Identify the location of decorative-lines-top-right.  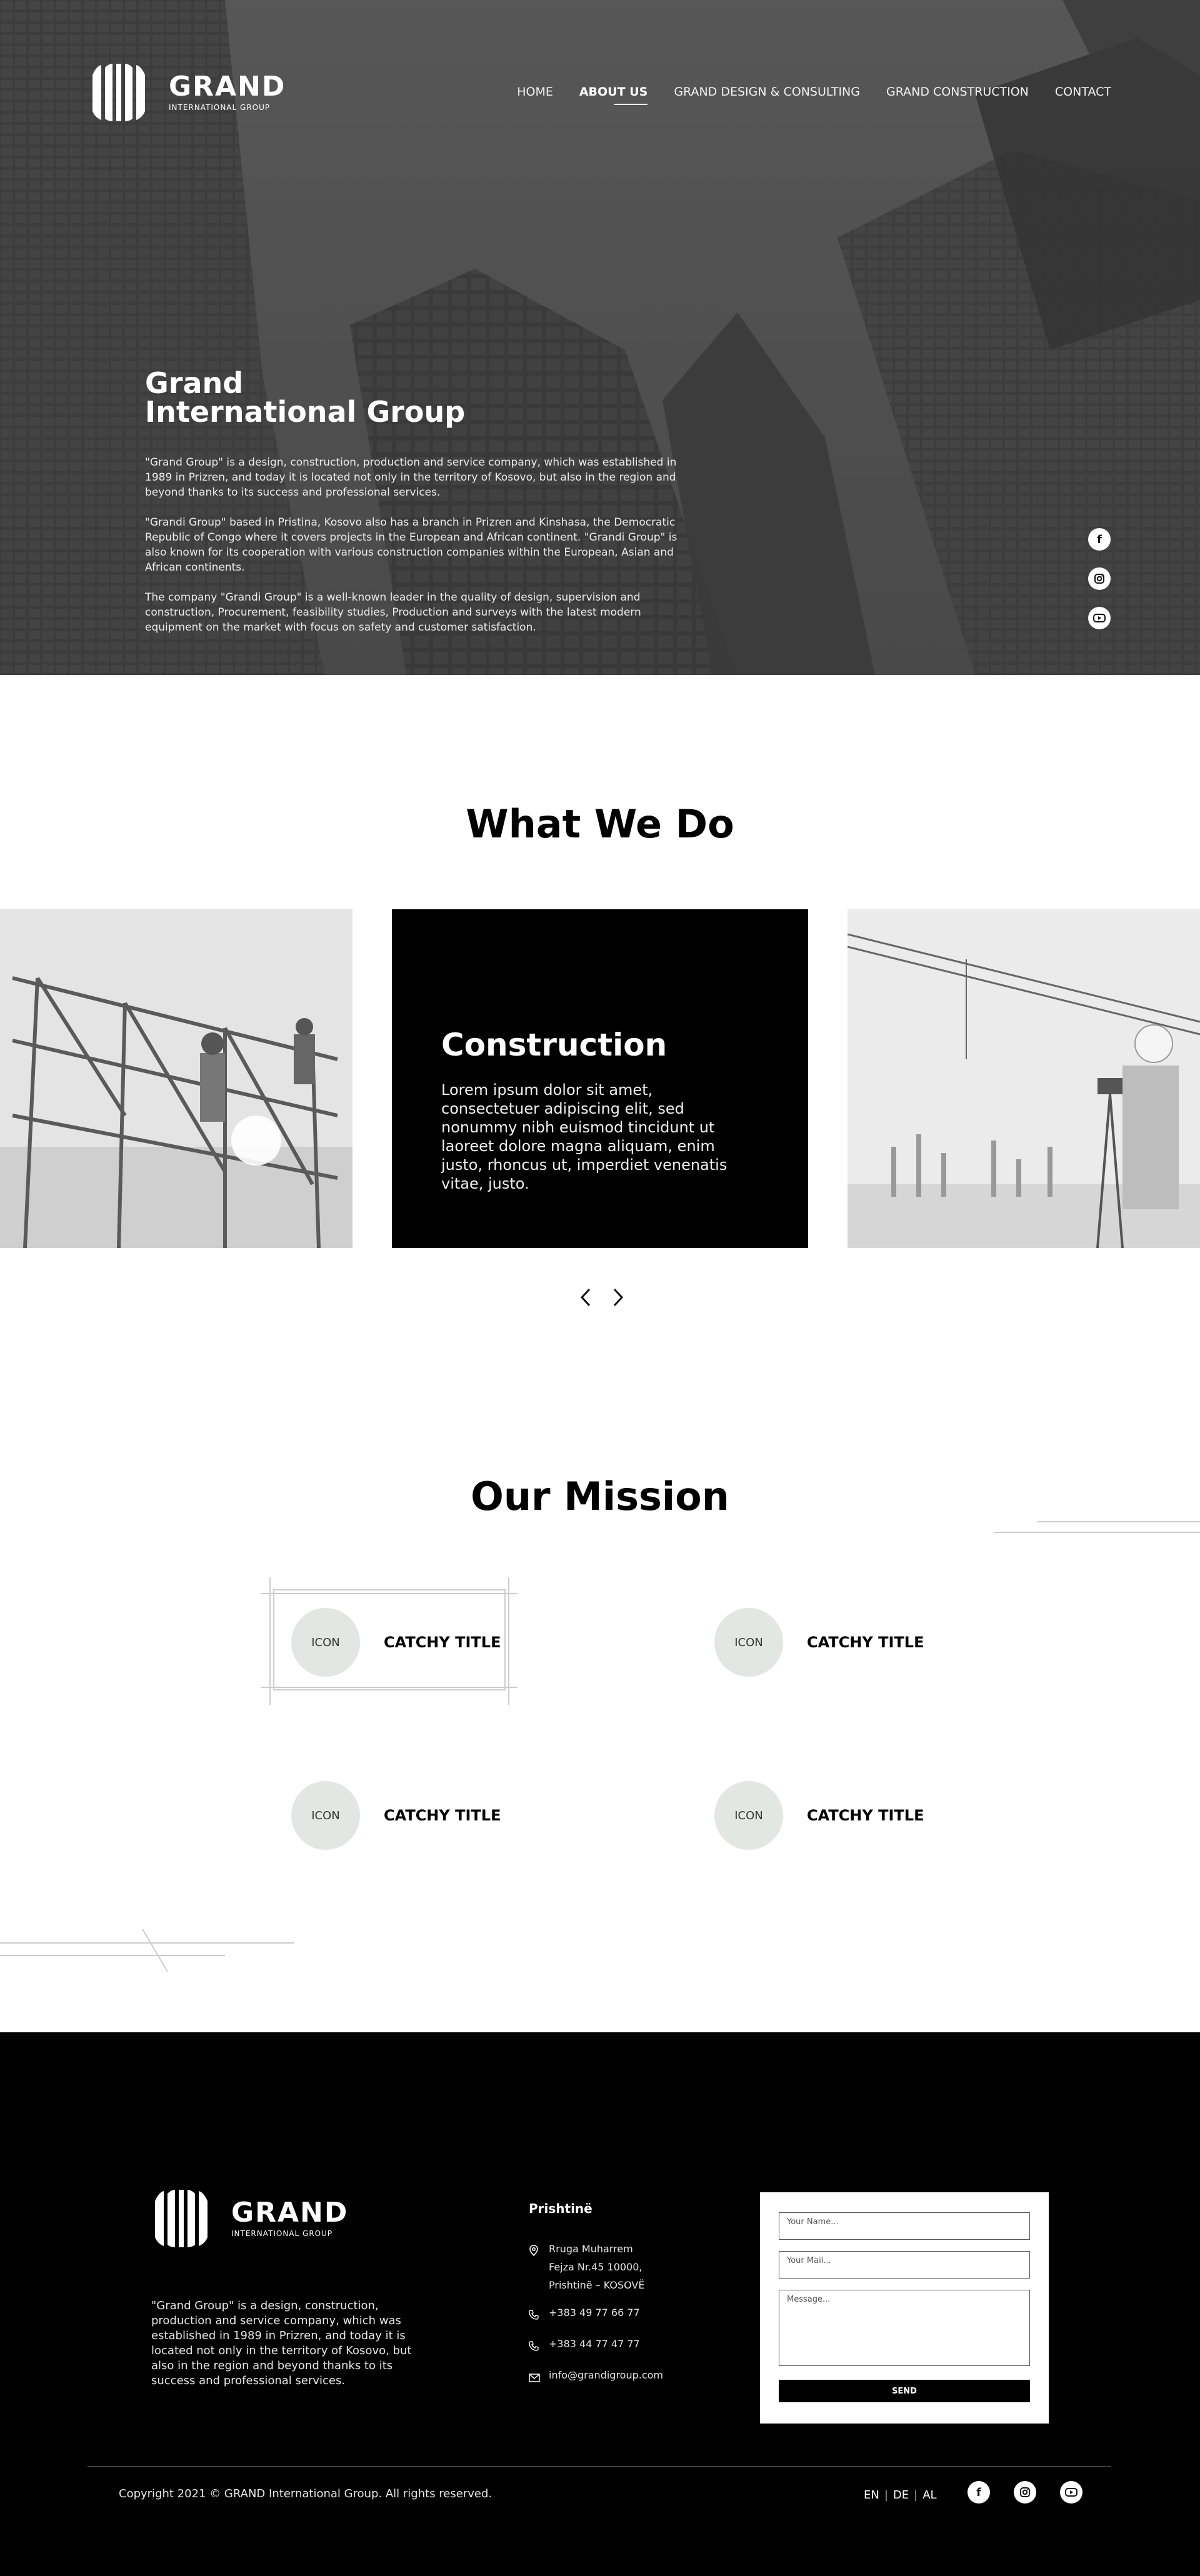
(1097, 1527).